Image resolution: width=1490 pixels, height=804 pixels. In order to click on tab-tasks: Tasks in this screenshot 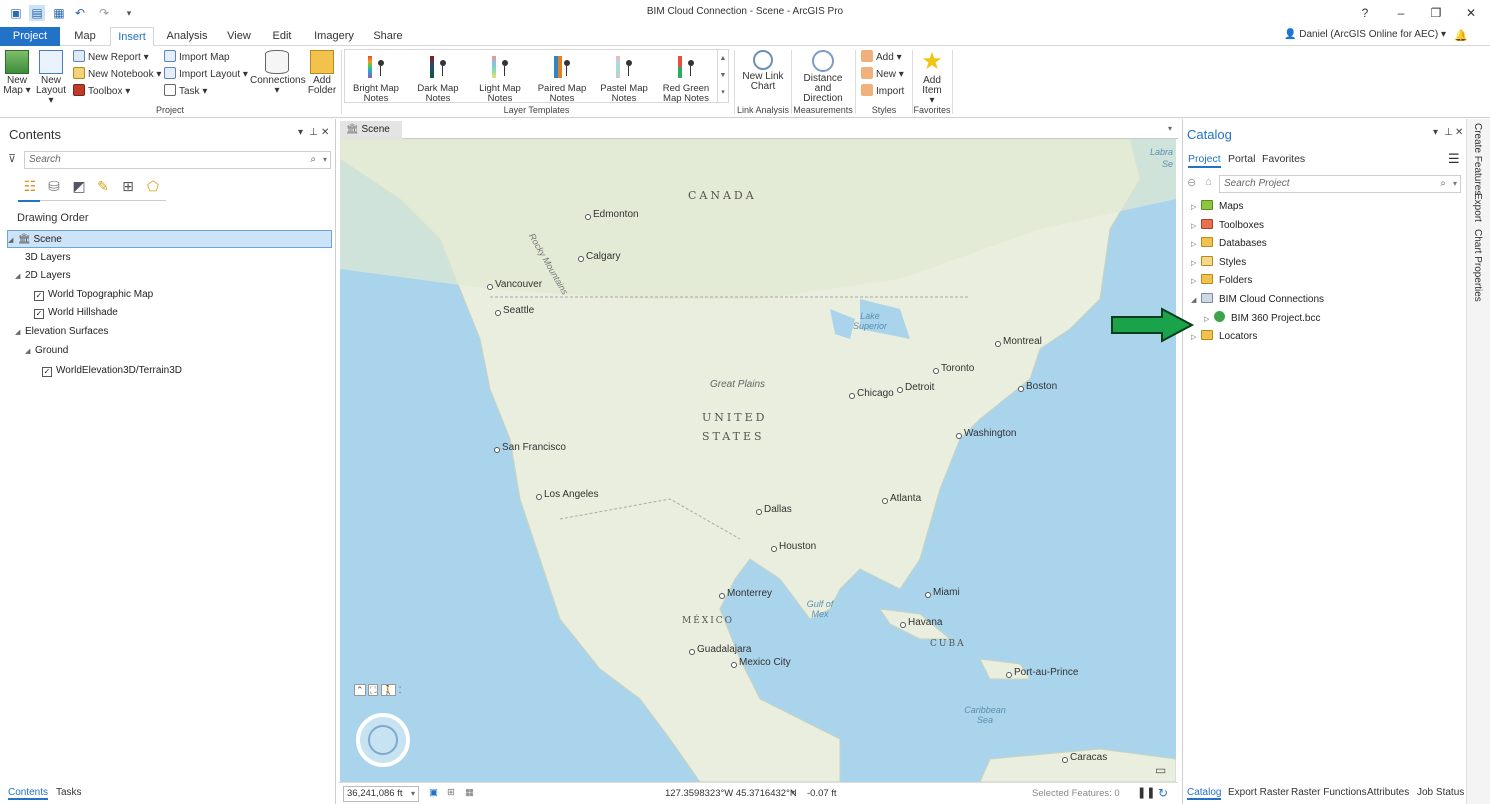, I will do `click(69, 792)`.